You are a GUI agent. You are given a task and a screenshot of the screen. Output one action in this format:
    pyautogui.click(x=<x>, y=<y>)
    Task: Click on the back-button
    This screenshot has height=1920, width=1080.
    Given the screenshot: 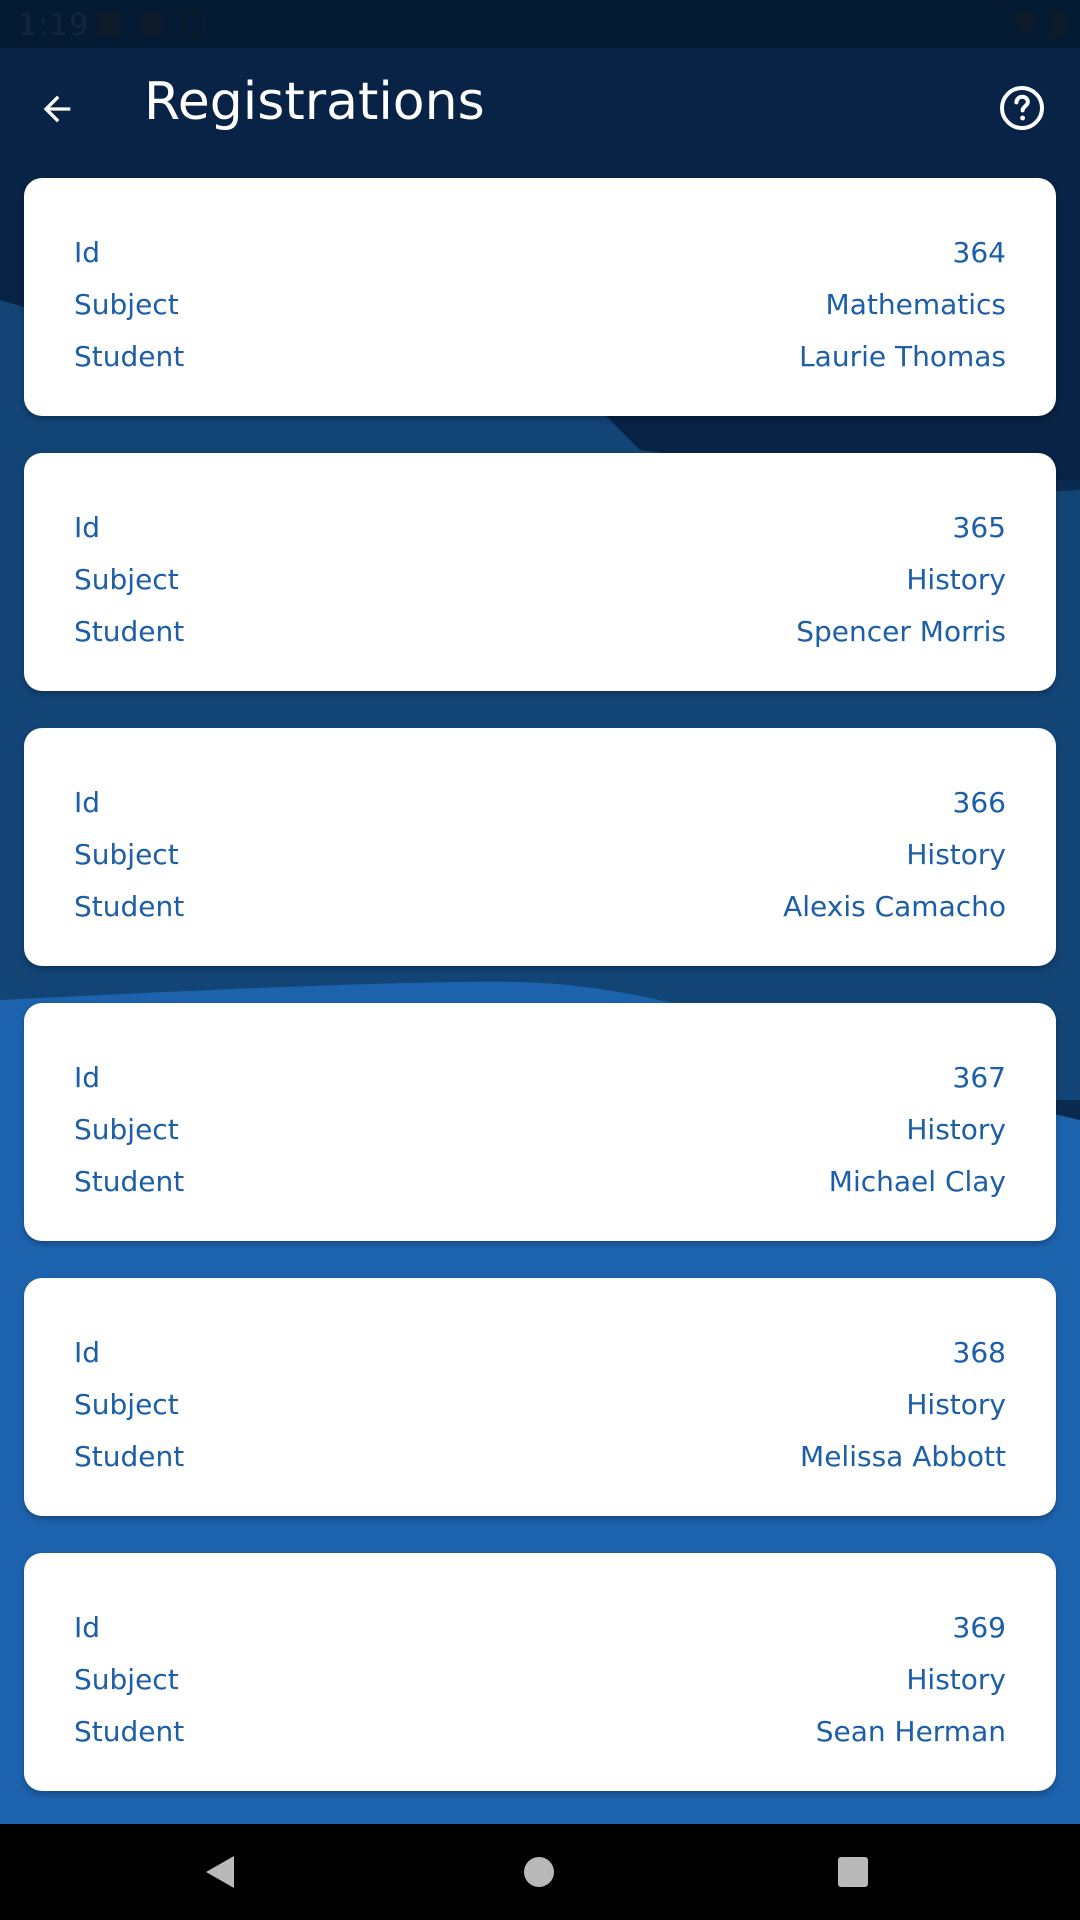 What is the action you would take?
    pyautogui.click(x=57, y=109)
    